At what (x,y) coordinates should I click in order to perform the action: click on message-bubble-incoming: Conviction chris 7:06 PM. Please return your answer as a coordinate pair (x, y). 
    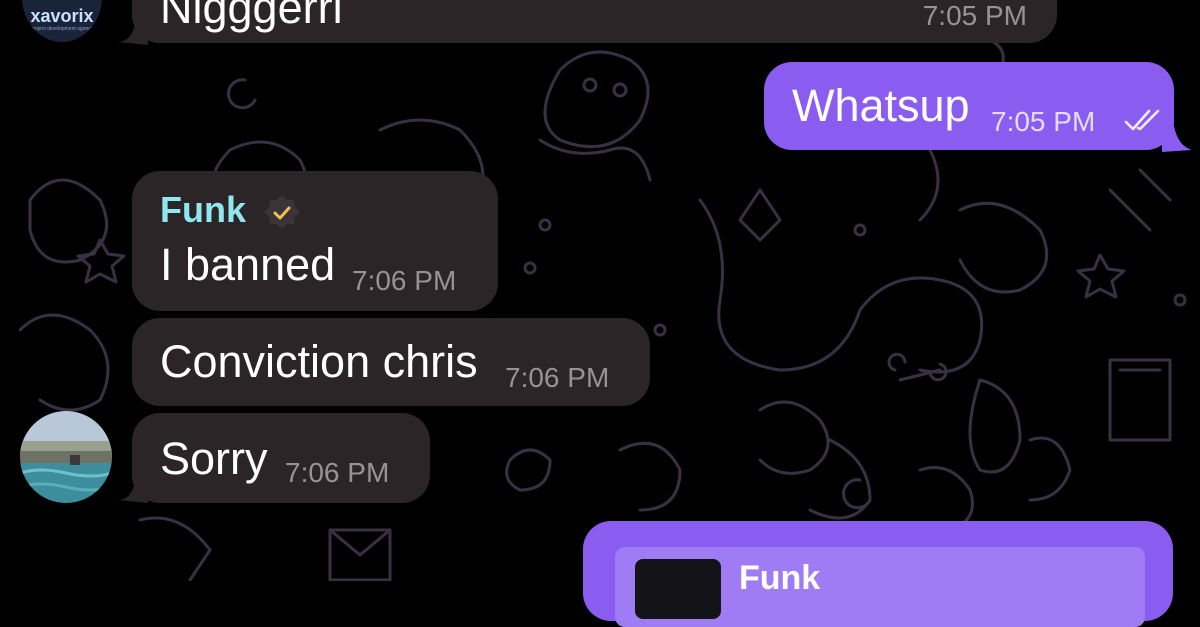
    Looking at the image, I should click on (391, 362).